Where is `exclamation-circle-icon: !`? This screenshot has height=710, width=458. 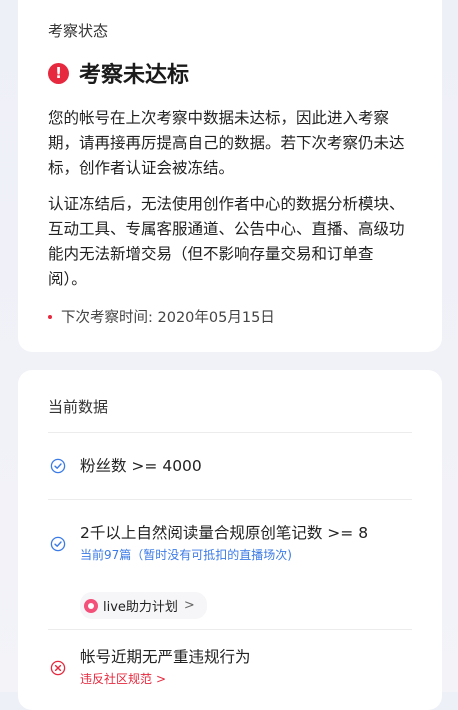
exclamation-circle-icon: ! is located at coordinates (58, 73).